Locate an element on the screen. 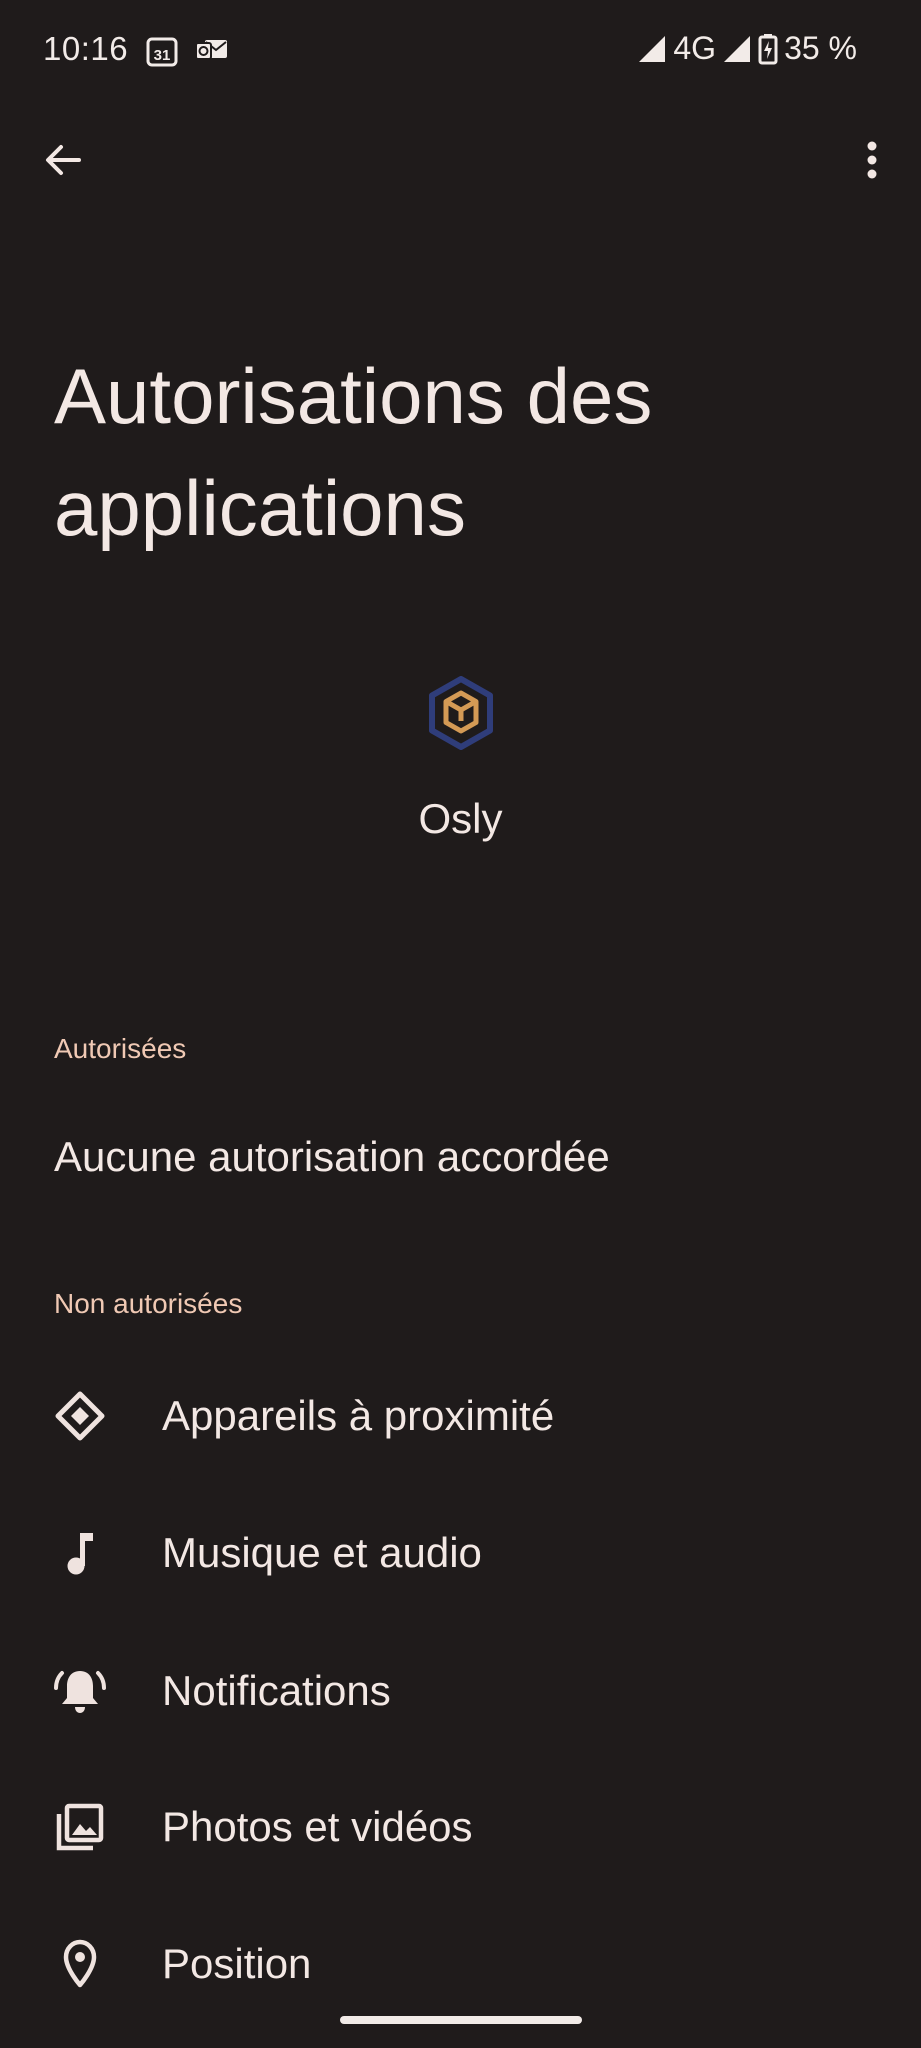  gesture-nav-handle is located at coordinates (461, 2020).